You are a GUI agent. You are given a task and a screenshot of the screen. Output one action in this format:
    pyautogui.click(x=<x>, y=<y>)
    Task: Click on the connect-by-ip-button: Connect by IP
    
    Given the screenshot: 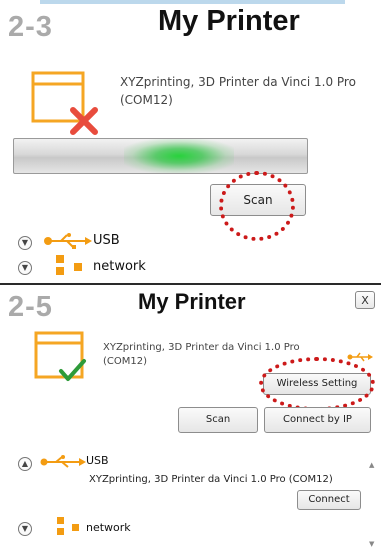 What is the action you would take?
    pyautogui.click(x=317, y=420)
    